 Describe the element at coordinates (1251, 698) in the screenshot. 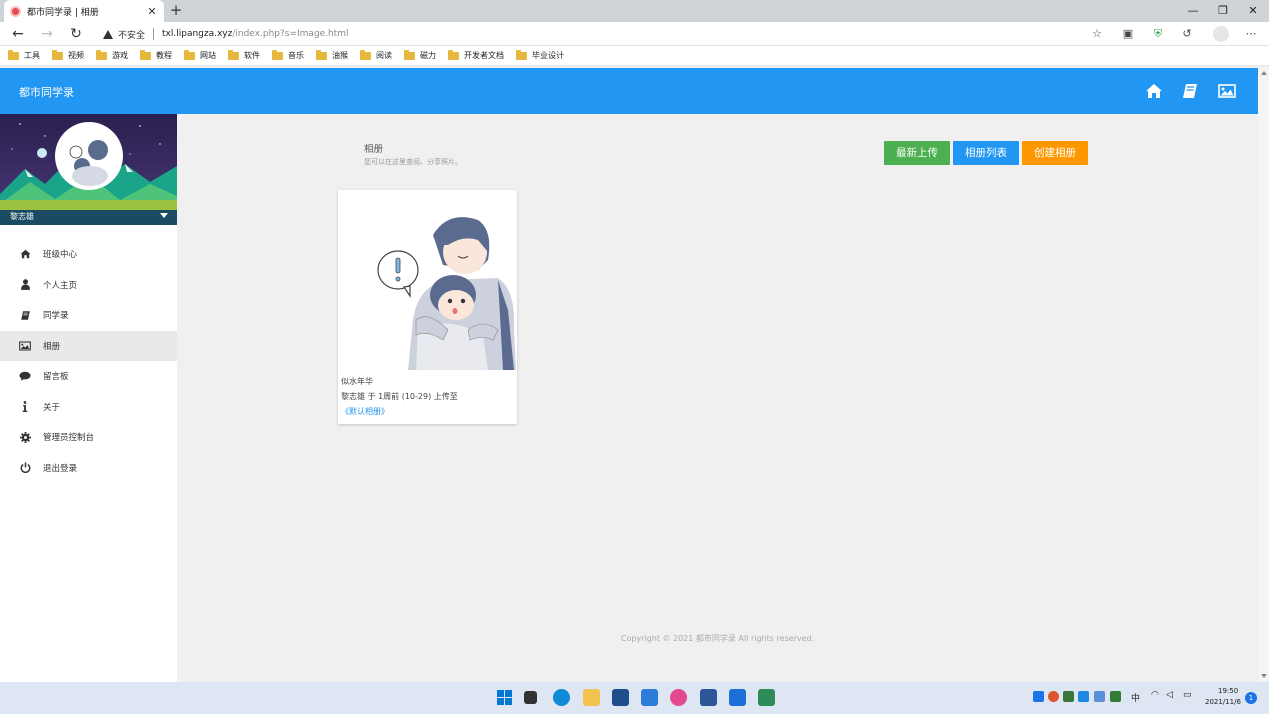

I see `notification-badge: 1` at that location.